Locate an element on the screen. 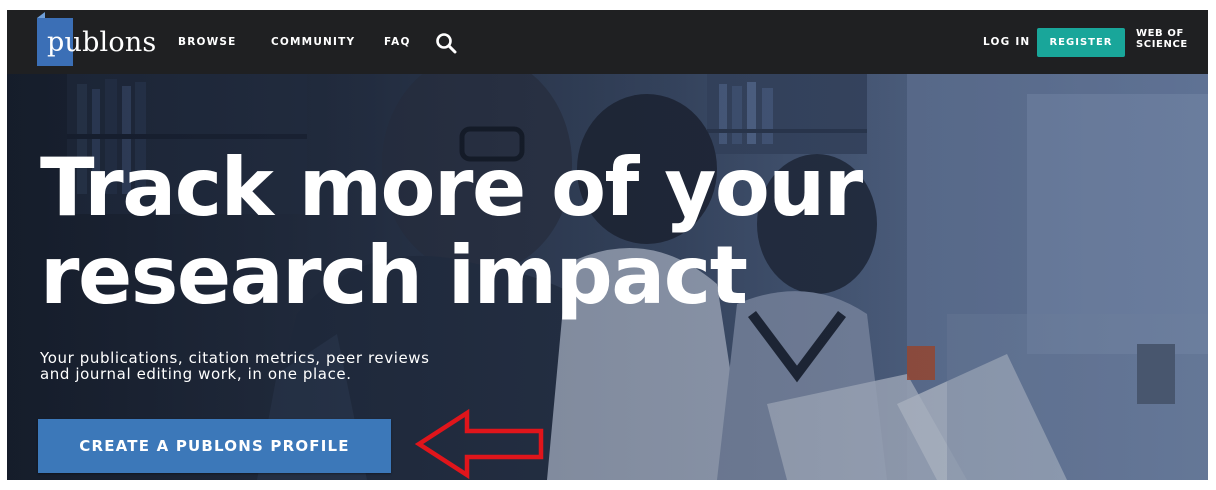 The height and width of the screenshot is (490, 1216). publons-logo: publons is located at coordinates (97, 42).